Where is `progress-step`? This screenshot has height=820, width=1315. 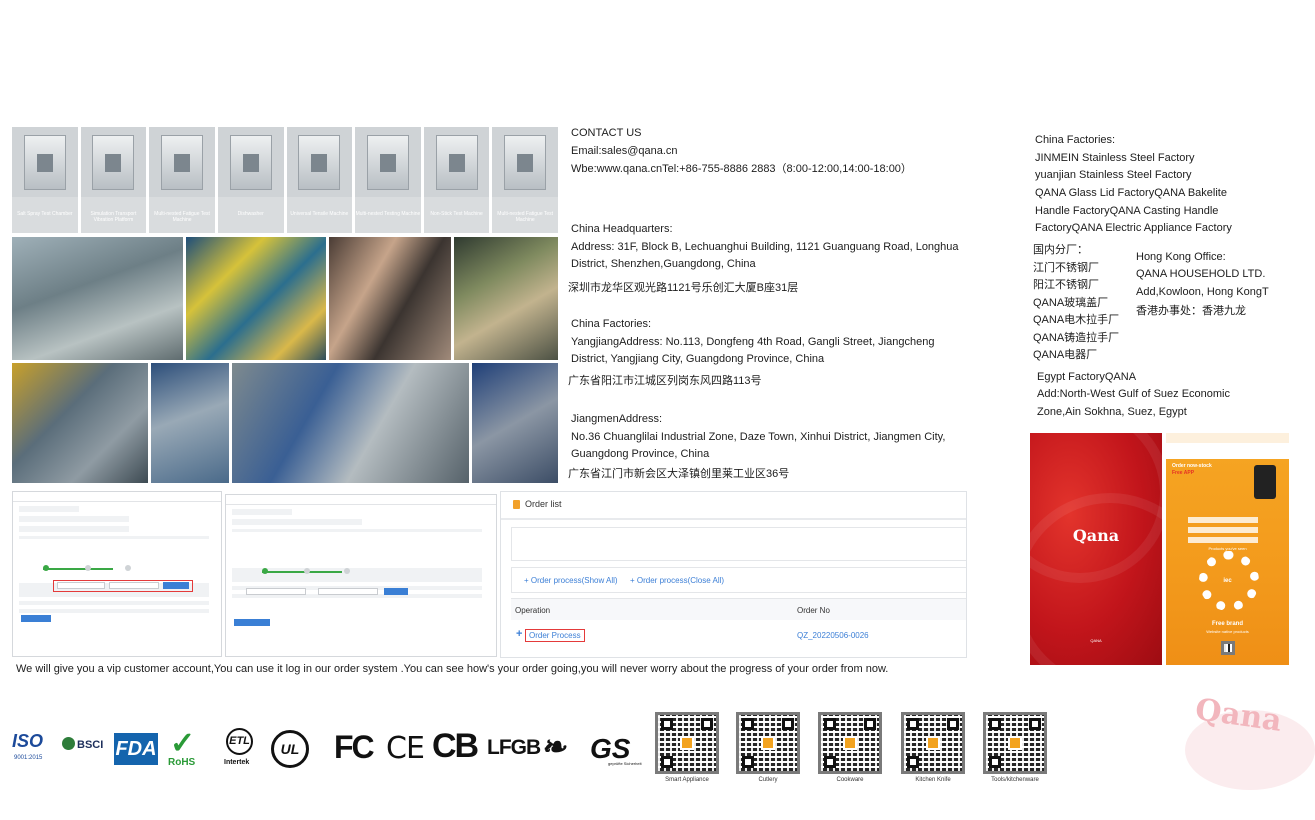 progress-step is located at coordinates (128, 568).